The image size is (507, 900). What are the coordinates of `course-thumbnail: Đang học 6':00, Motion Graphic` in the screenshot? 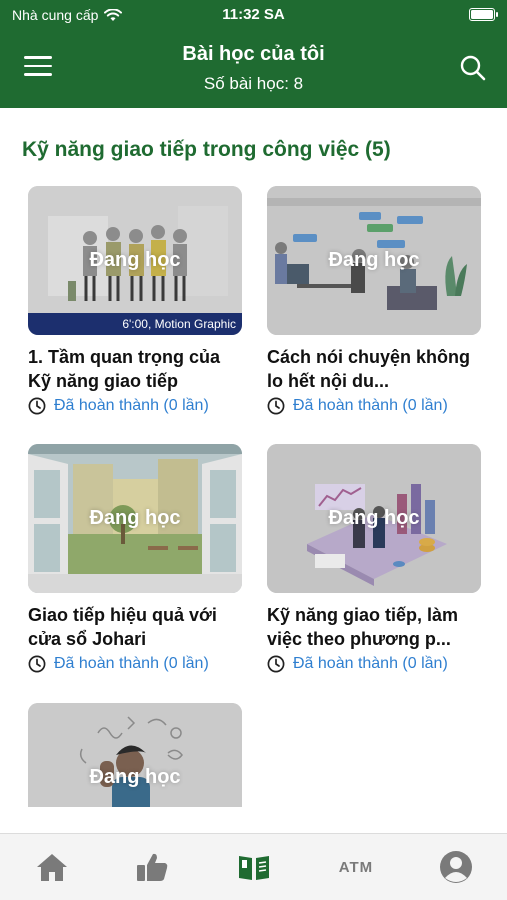 It's located at (135, 260).